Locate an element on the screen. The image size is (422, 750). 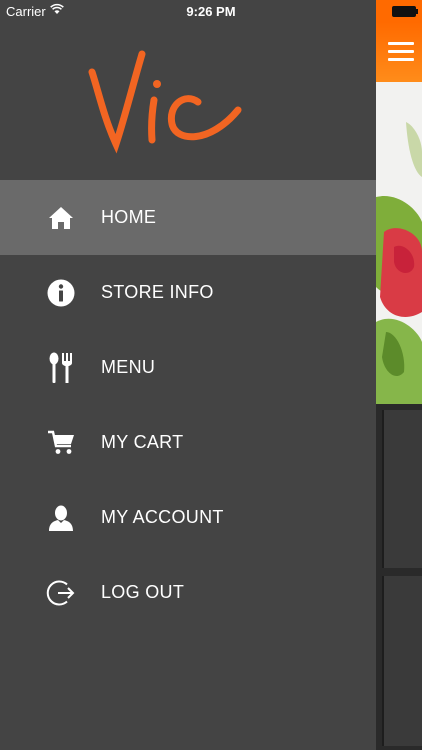
menu-item-label: MY CART is located at coordinates (142, 442).